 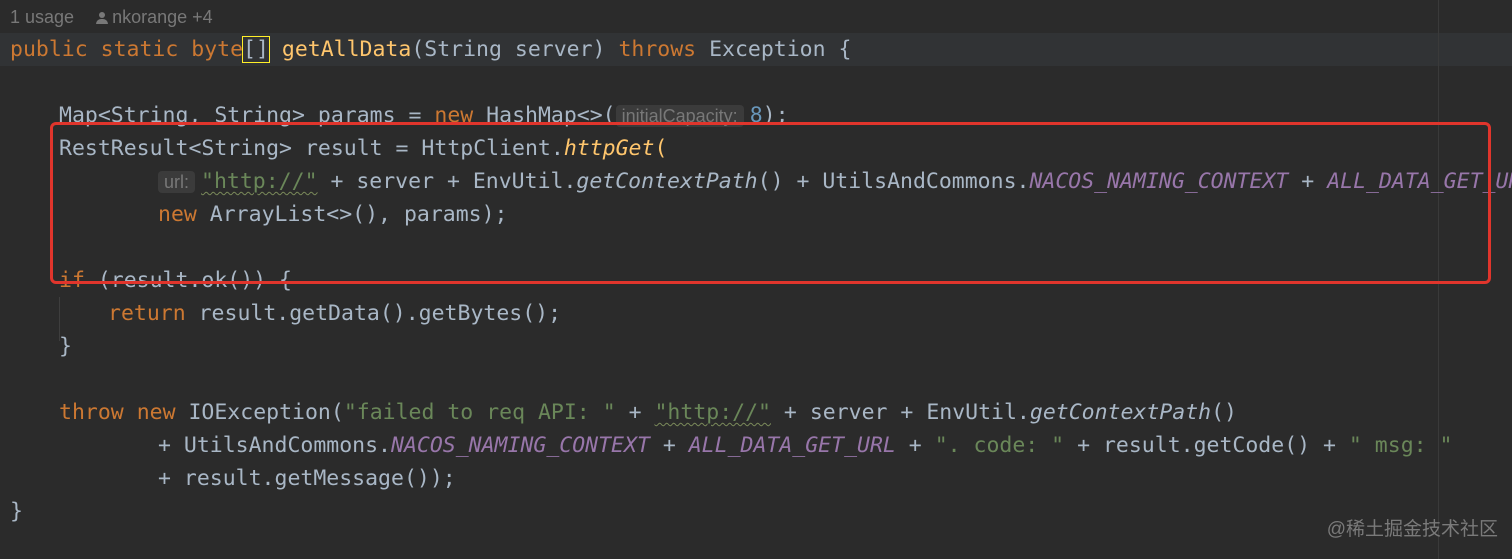 I want to click on code-line-throw-cont2: + result.getMessage());, so click(x=307, y=478).